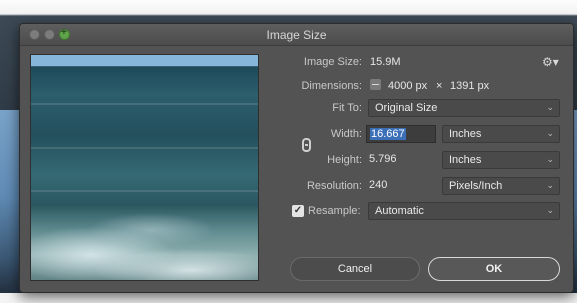  Describe the element at coordinates (344, 160) in the screenshot. I see `height-label: Height:` at that location.